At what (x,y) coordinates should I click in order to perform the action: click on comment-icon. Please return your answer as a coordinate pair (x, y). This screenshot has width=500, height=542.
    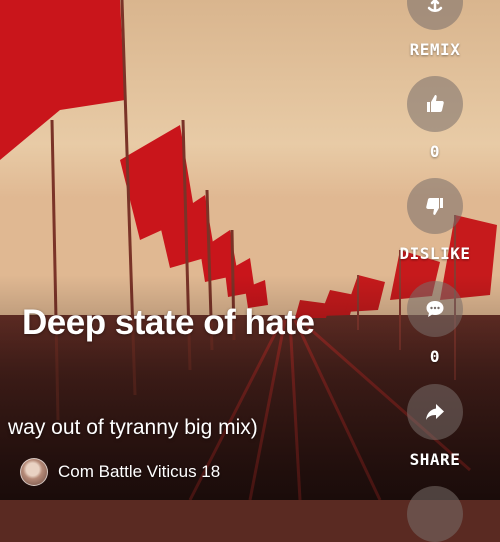
    Looking at the image, I should click on (435, 309).